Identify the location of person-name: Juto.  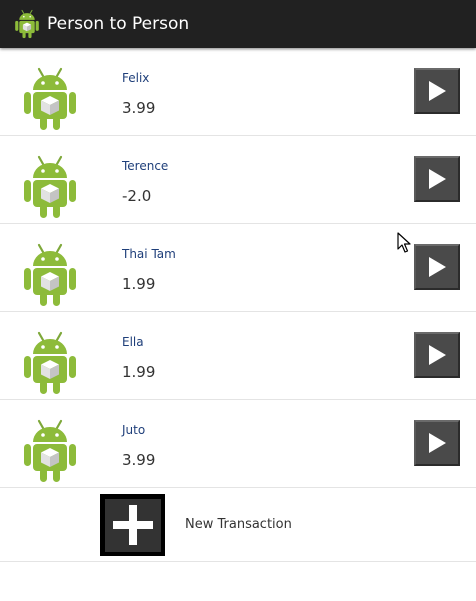
(134, 430).